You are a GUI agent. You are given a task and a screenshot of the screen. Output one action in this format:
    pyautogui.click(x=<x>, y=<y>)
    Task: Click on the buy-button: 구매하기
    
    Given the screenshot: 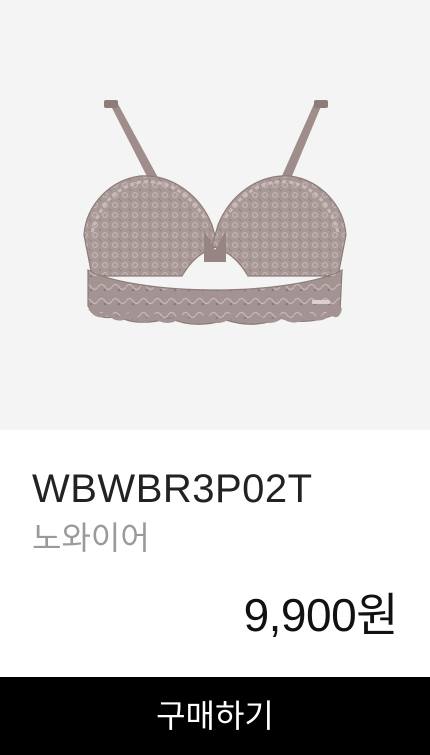 What is the action you would take?
    pyautogui.click(x=215, y=716)
    